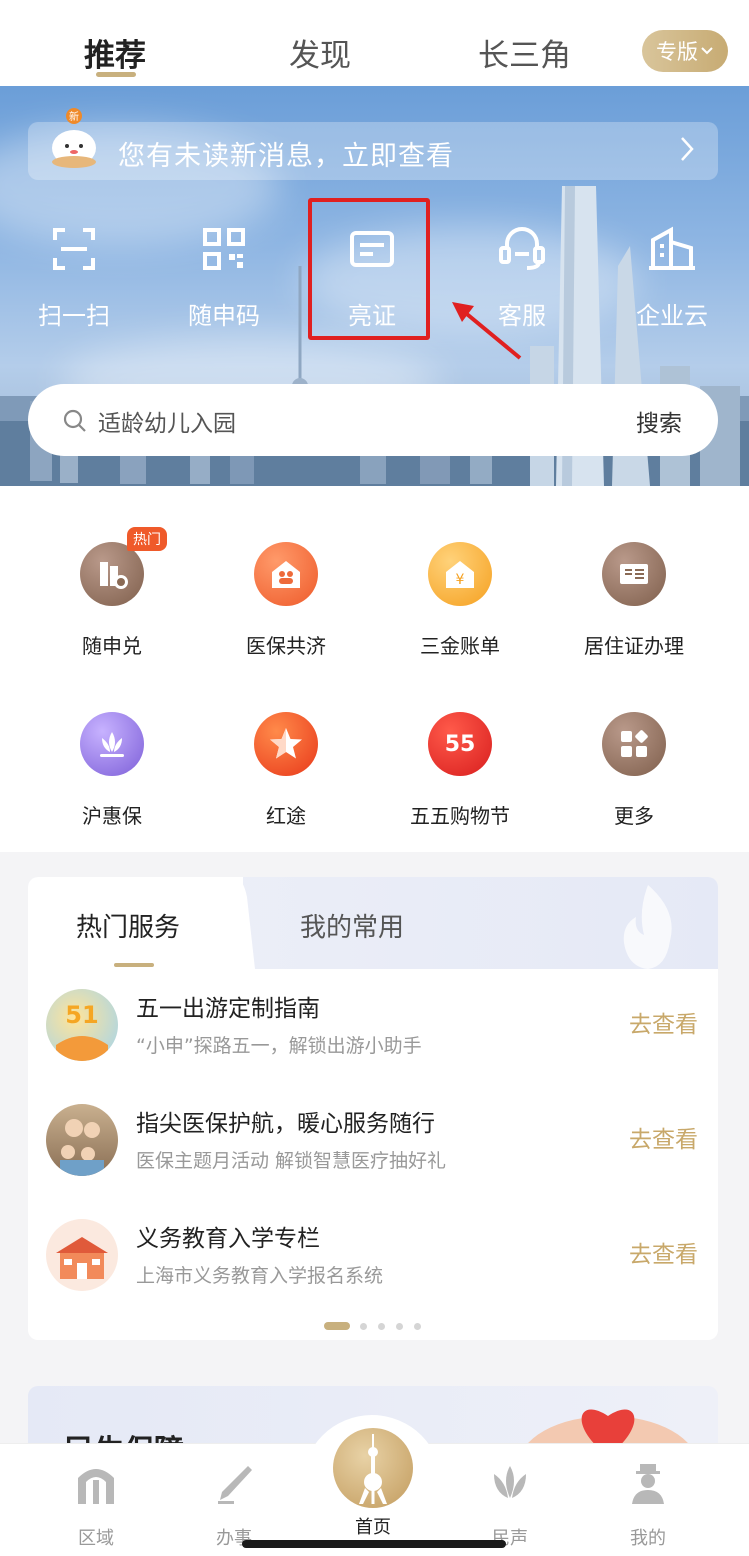 This screenshot has width=749, height=1556. I want to click on service-title: 五一出游定制指南, so click(228, 1009).